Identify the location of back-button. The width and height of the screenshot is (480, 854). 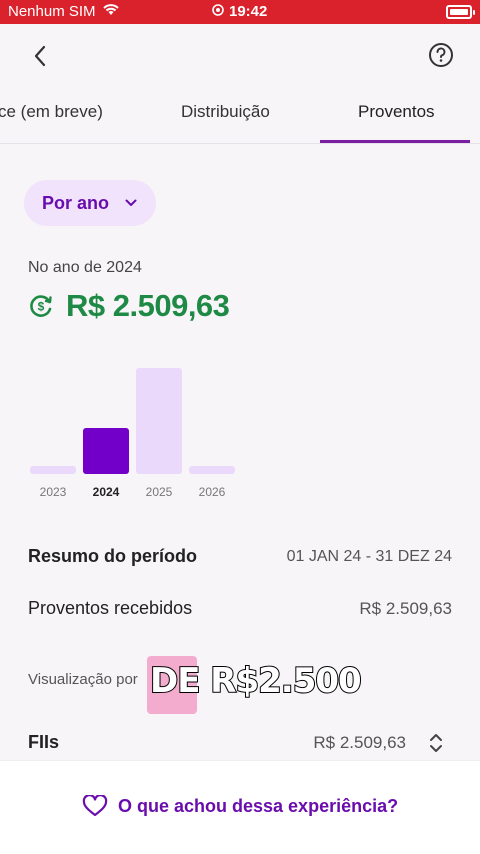
(40, 56).